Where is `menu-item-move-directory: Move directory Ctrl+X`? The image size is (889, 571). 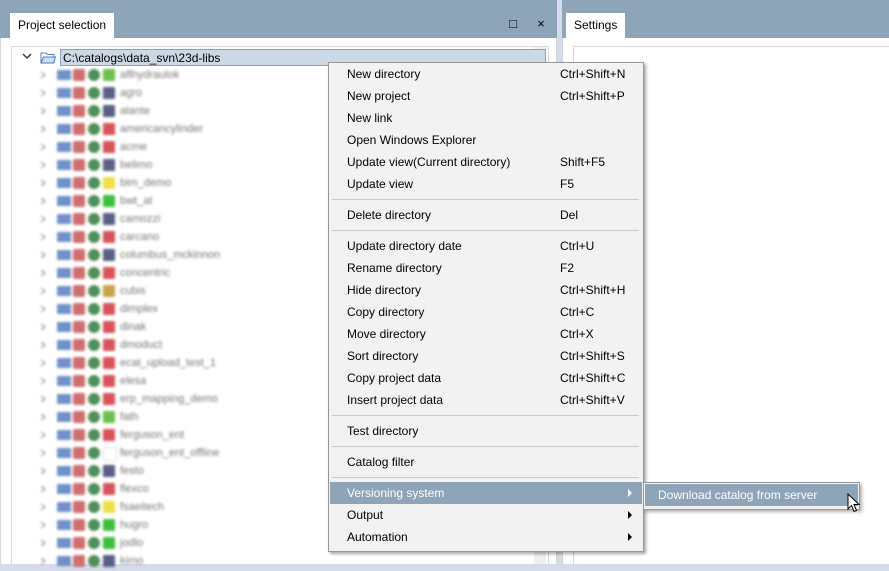 menu-item-move-directory: Move directory Ctrl+X is located at coordinates (486, 334).